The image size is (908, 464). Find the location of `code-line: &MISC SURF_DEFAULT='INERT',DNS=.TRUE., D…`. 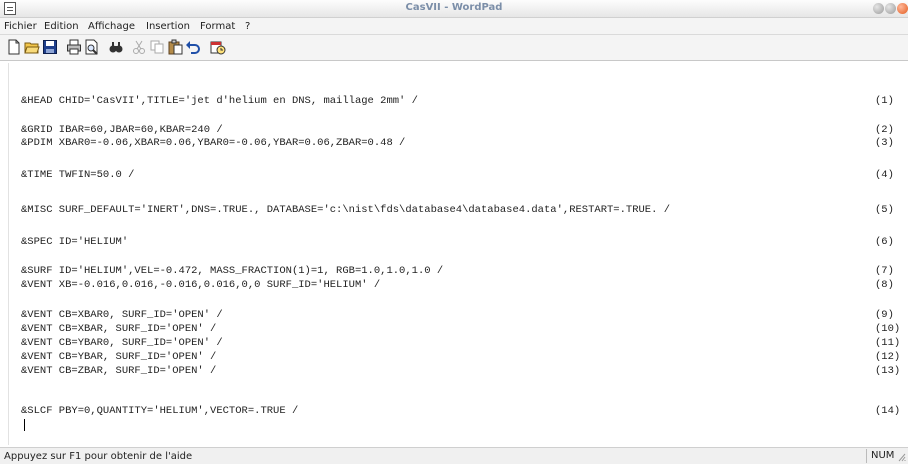

code-line: &MISC SURF_DEFAULT='INERT',DNS=.TRUE., D… is located at coordinates (346, 210).